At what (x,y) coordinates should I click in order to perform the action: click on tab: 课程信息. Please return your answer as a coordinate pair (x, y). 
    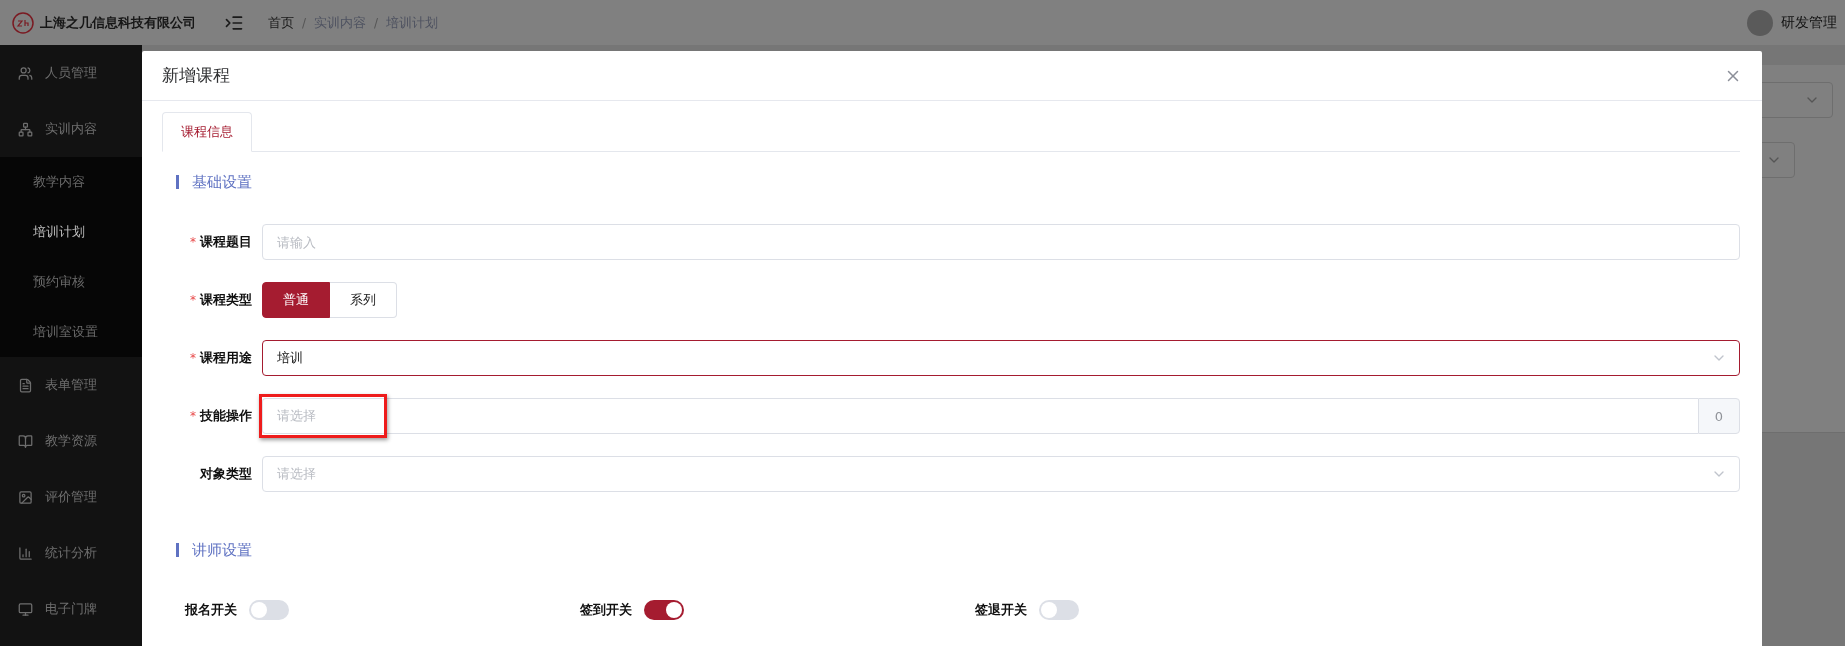
    Looking at the image, I should click on (207, 132).